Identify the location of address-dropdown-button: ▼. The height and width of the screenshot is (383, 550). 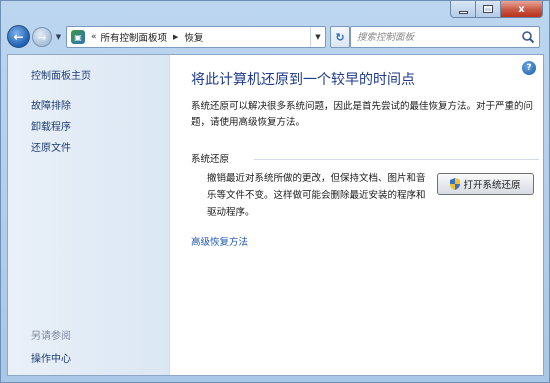
(317, 37).